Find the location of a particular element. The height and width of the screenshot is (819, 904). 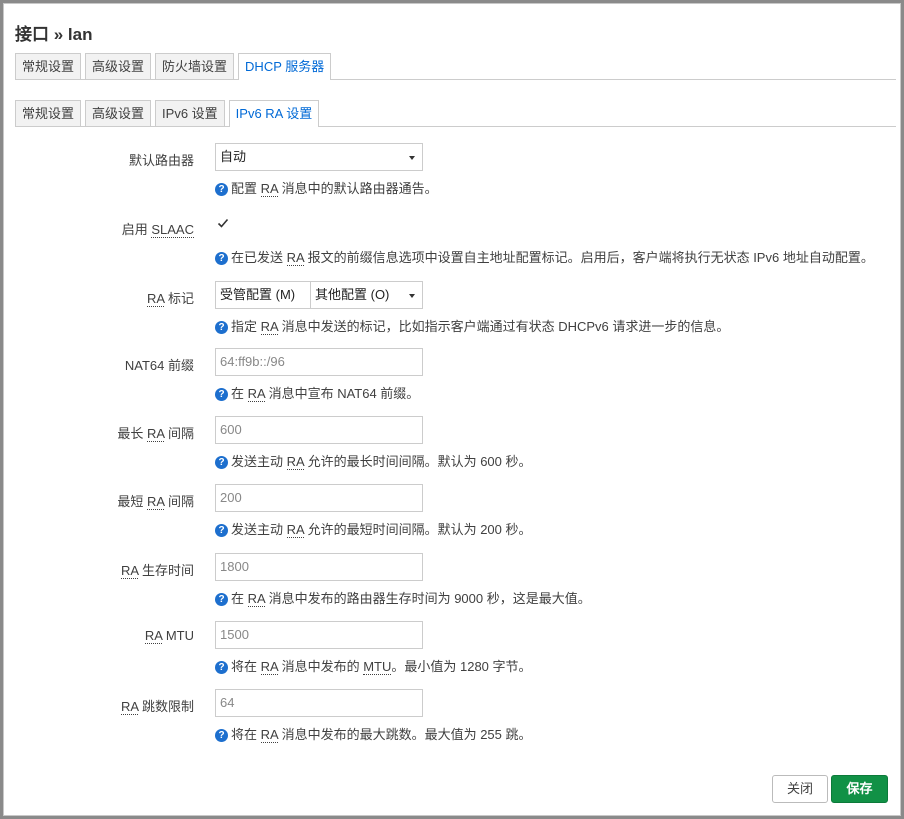

max-interval-help: ? 发送主动 RA 允许的最长时间间隔。默认为 600 秒。 is located at coordinates (373, 460).